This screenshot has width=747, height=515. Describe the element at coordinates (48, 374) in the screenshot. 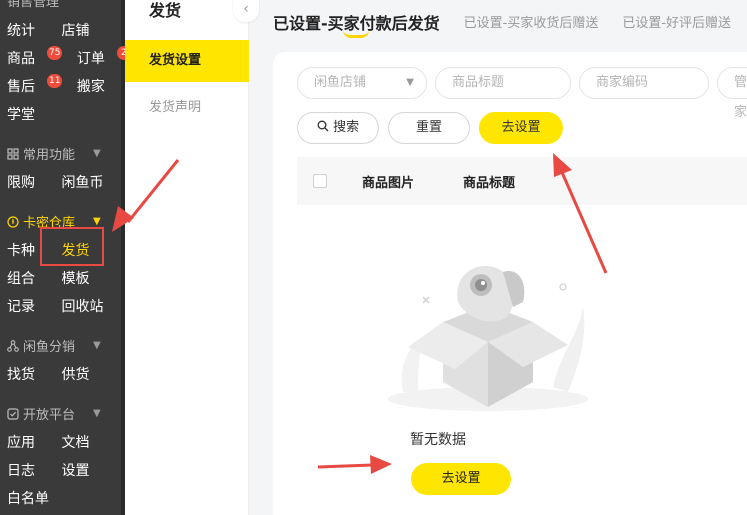

I see `sidebar-row-dist: 找货 供货` at that location.